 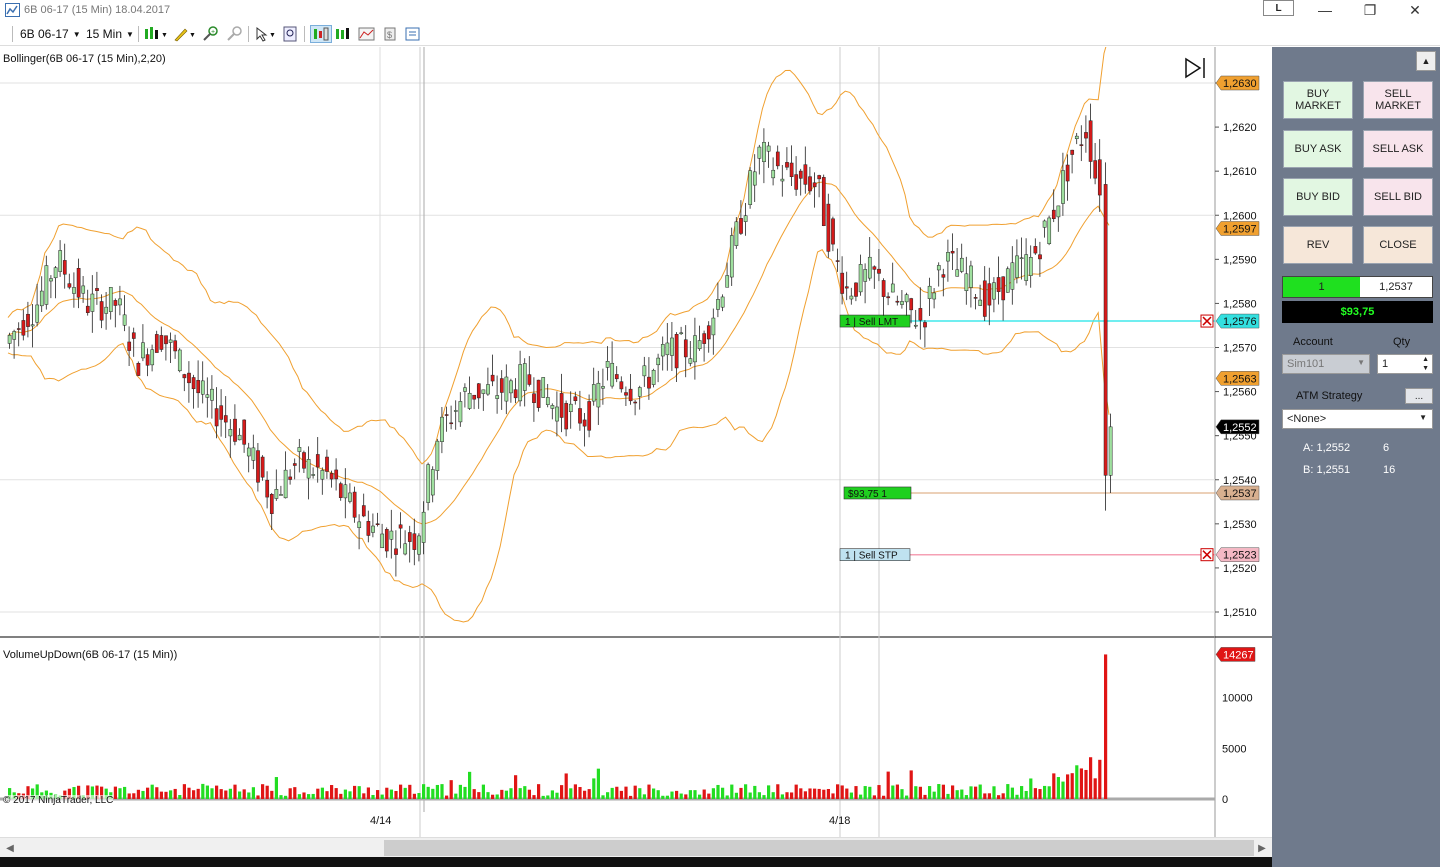 I want to click on scroll-right-icon: ▶, so click(x=1262, y=848).